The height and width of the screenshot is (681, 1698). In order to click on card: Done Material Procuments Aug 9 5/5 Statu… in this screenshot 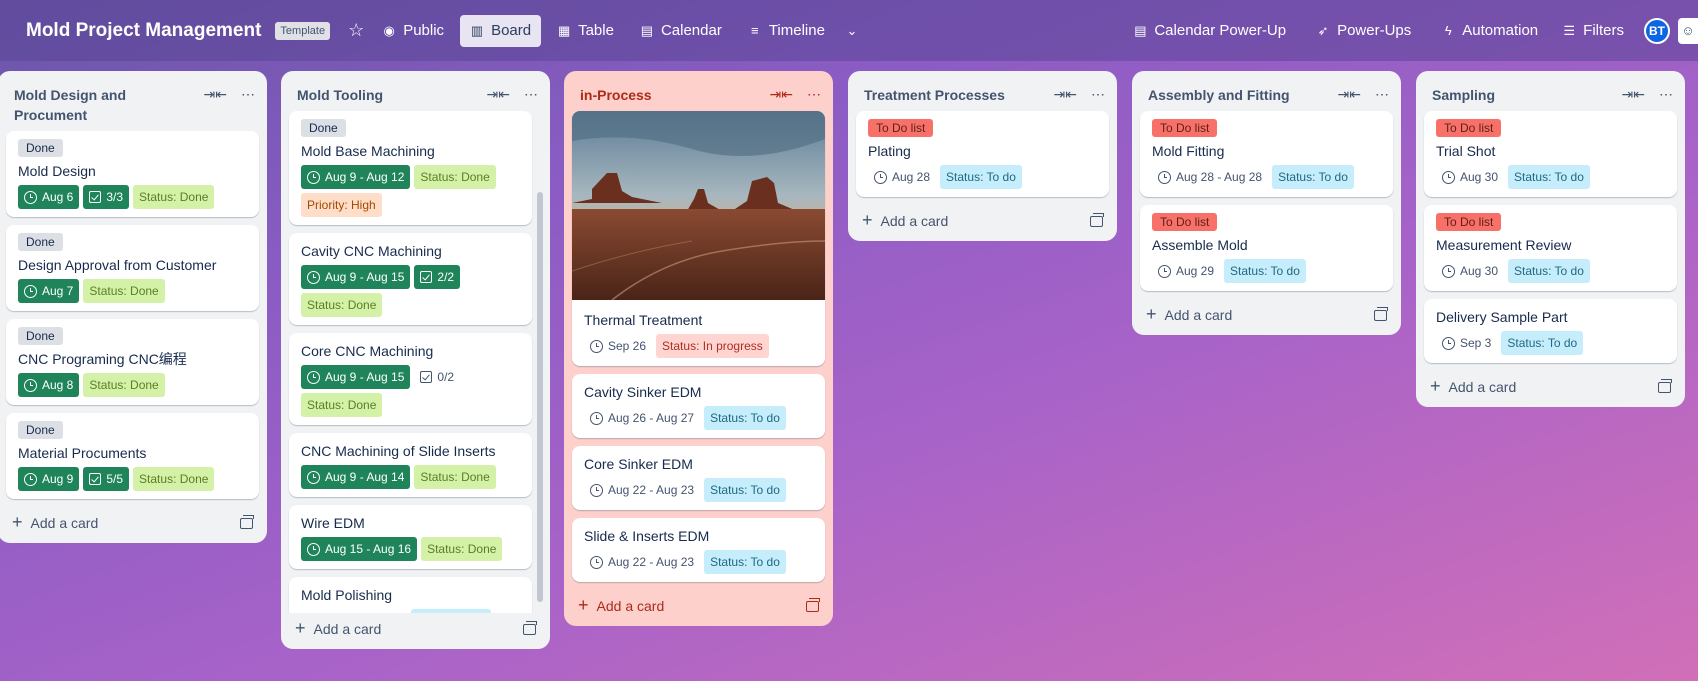, I will do `click(132, 456)`.